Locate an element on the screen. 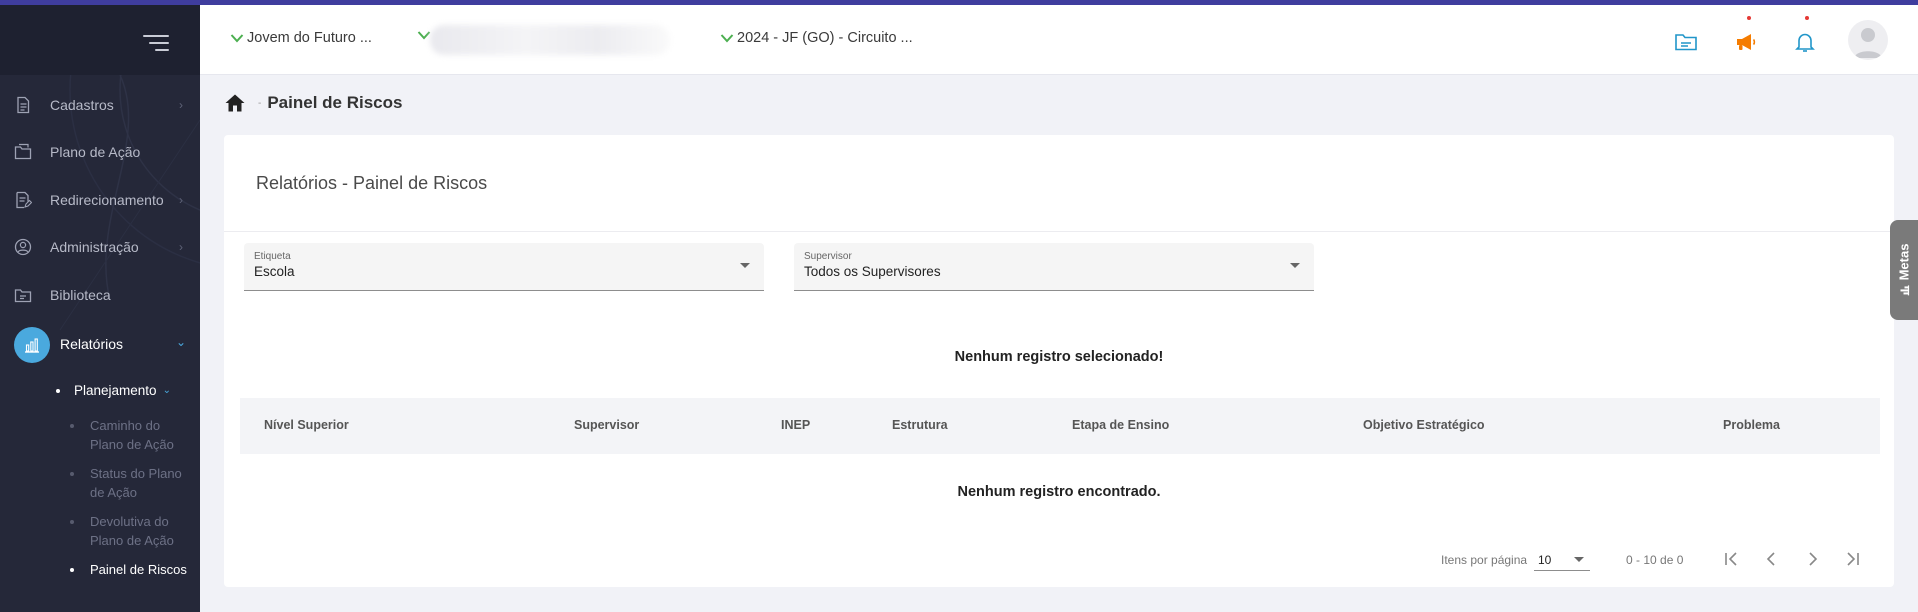  sidebar-item-label: Relatórios is located at coordinates (92, 344).